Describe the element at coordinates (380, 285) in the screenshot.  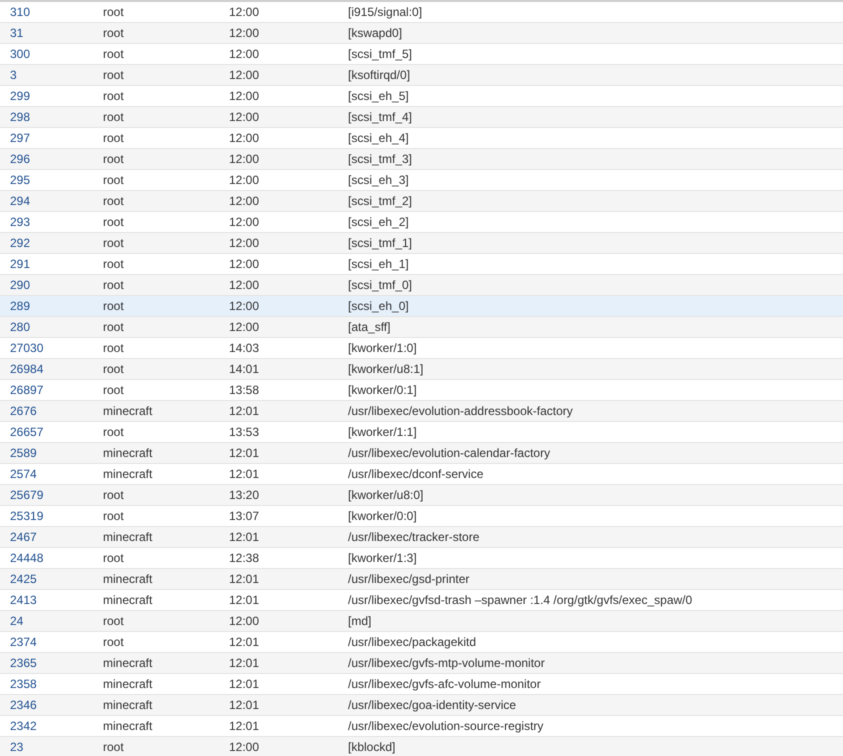
I see `table-cell-text: [scsi_tmf_0]` at that location.